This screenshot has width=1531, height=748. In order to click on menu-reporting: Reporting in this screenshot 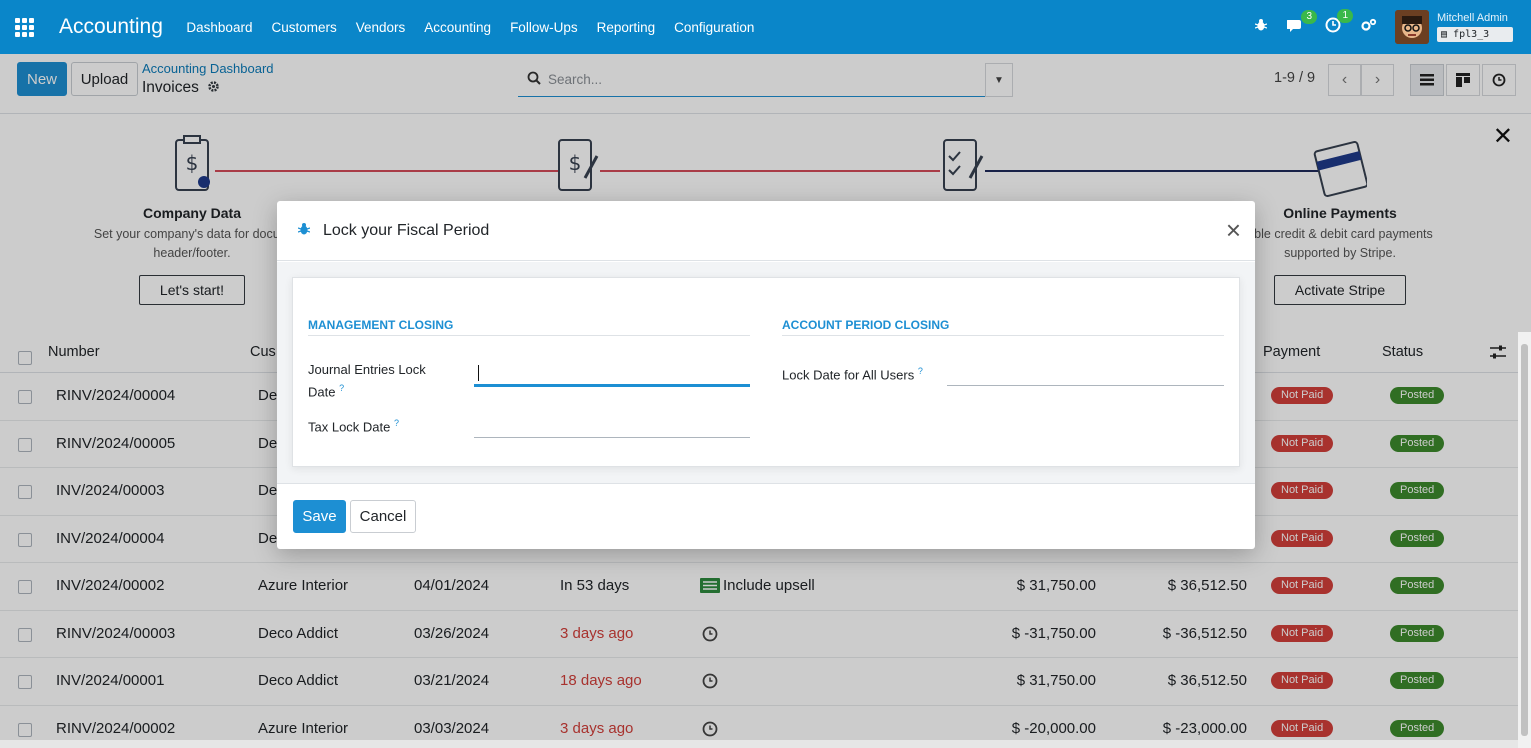, I will do `click(626, 27)`.